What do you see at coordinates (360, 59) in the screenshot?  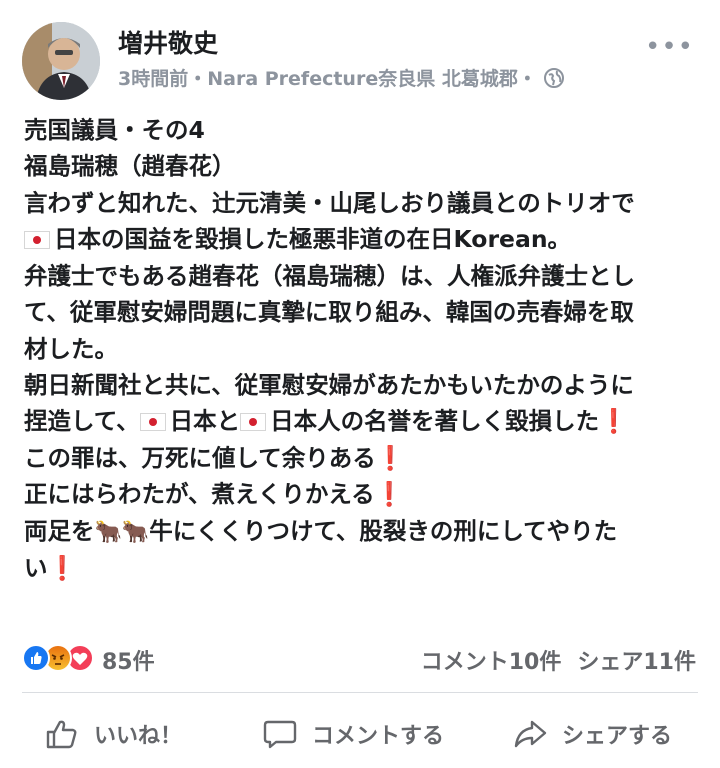 I see `post-header: 増井敬史 3時間前・Nara Prefecture奈良県 北葛城郡・ •••` at bounding box center [360, 59].